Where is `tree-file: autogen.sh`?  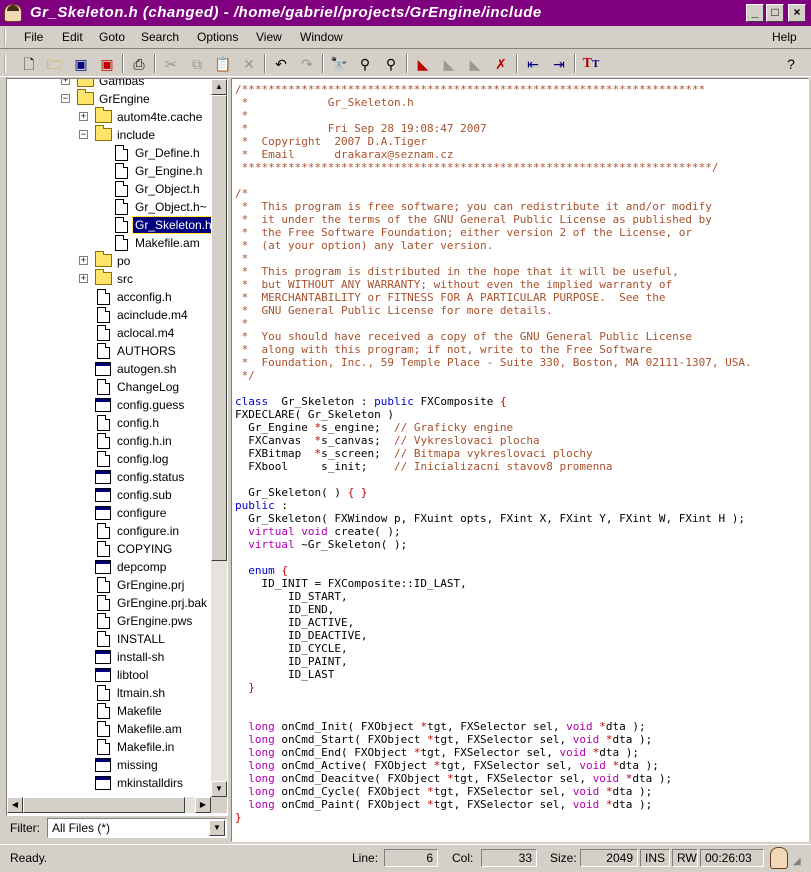
tree-file: autogen.sh is located at coordinates (109, 369).